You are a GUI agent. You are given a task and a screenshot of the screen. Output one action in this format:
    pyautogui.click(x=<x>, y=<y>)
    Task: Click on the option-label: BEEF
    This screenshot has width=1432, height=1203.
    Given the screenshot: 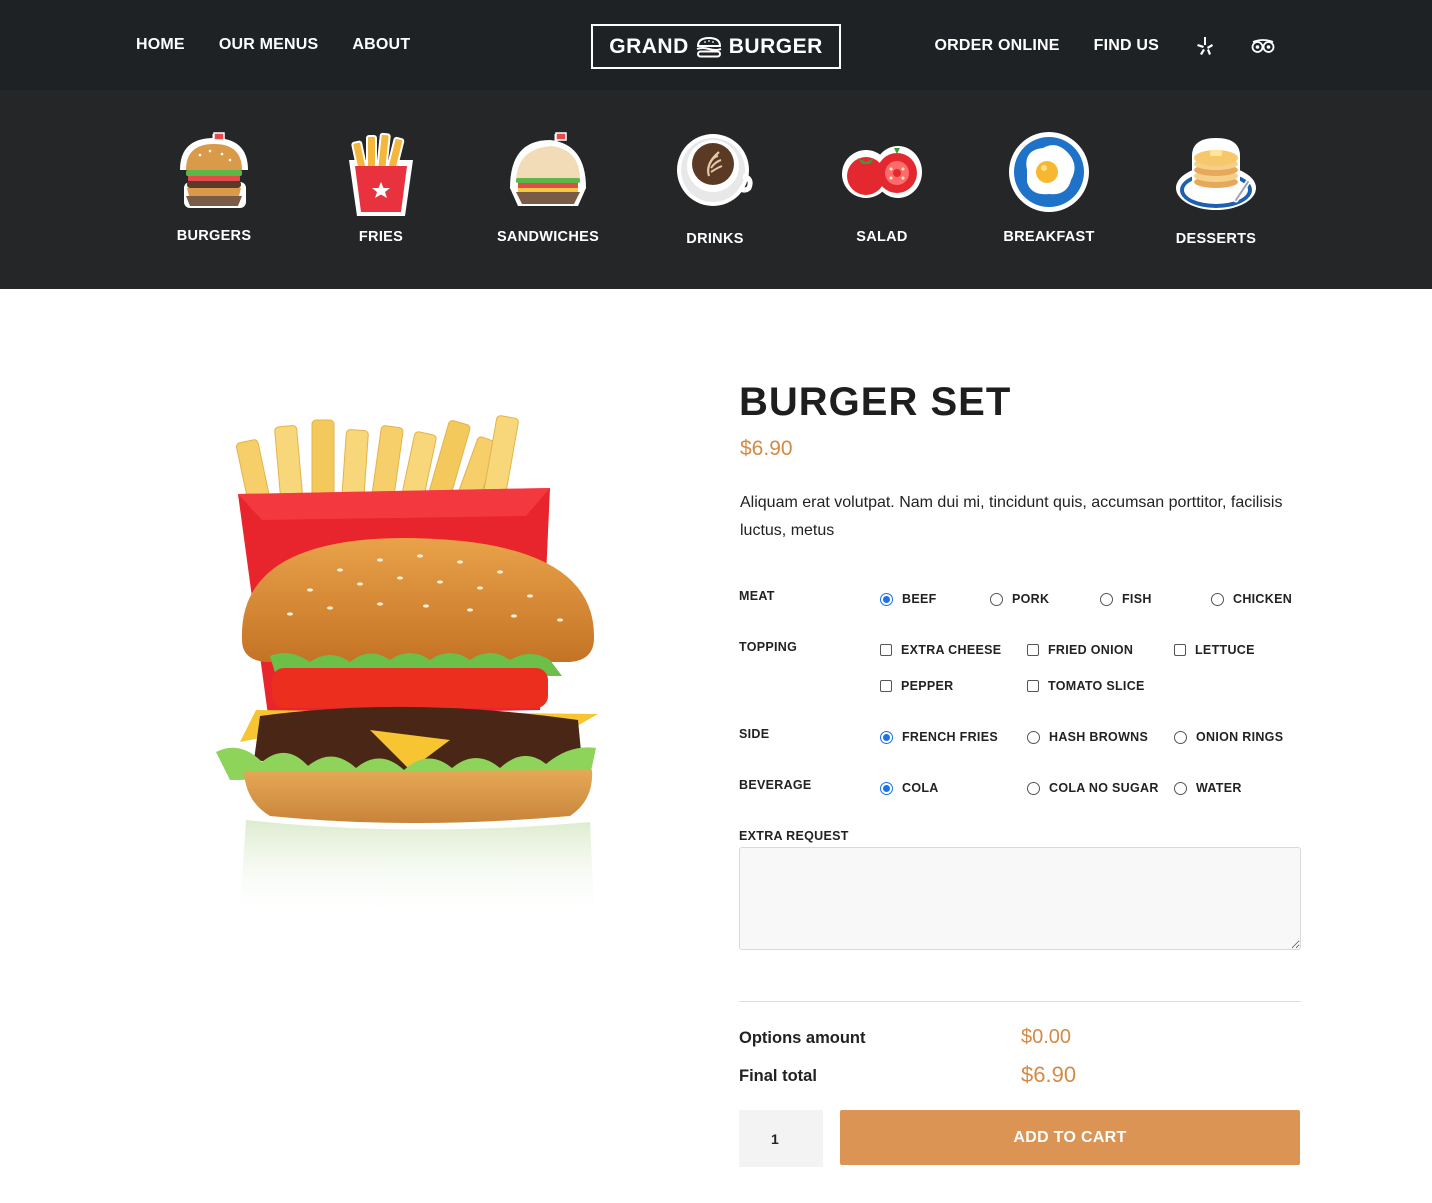 What is the action you would take?
    pyautogui.click(x=919, y=599)
    